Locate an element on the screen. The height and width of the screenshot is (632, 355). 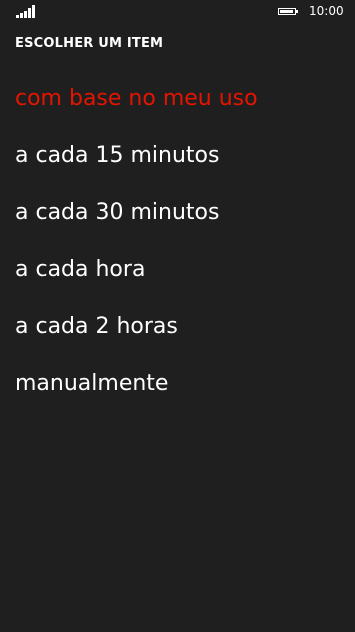
option-a-cada-2-horas: a cada 2 horas is located at coordinates (136, 338).